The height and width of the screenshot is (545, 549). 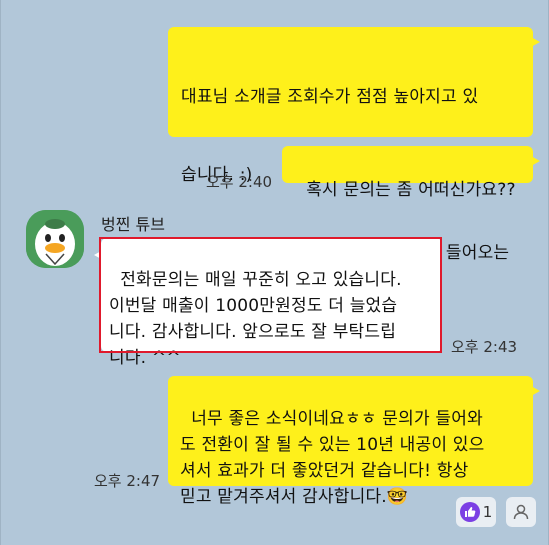 What do you see at coordinates (411, 190) in the screenshot?
I see `message-text: 혹시 문의는 좀 어떠신가요??` at bounding box center [411, 190].